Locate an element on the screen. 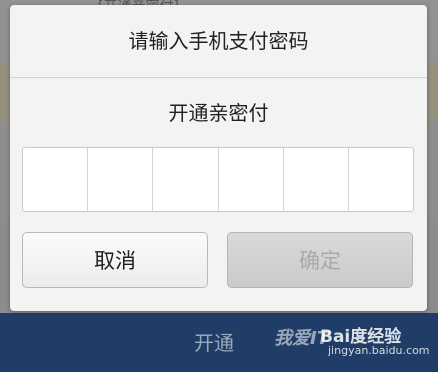  background-open-button-label: 开通 is located at coordinates (214, 343).